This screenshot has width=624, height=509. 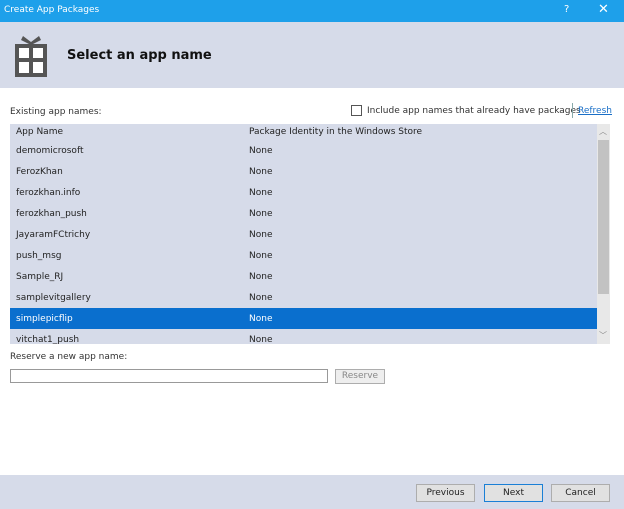 I want to click on scroll-thumb, so click(x=603, y=217).